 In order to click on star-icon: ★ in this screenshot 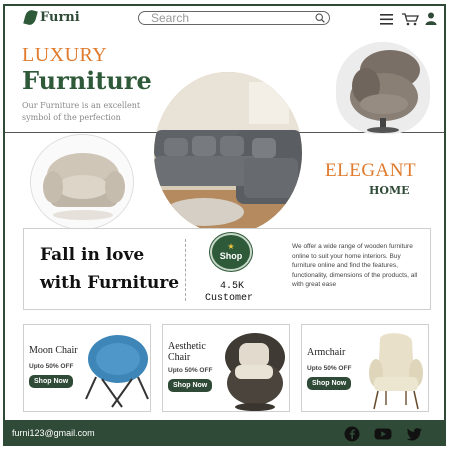, I will do `click(231, 246)`.